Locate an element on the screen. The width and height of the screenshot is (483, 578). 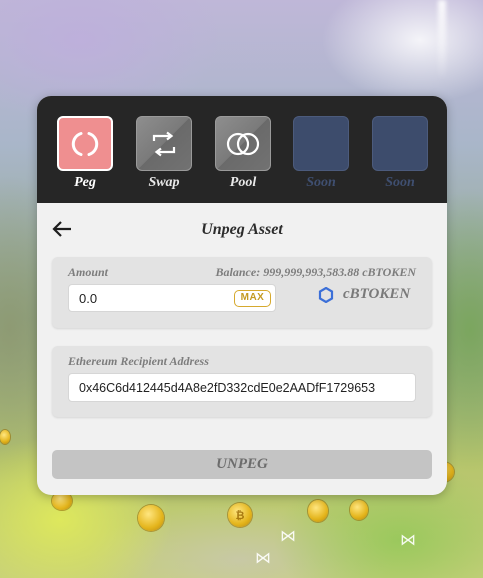
tab-pool-label: Pool is located at coordinates (243, 182).